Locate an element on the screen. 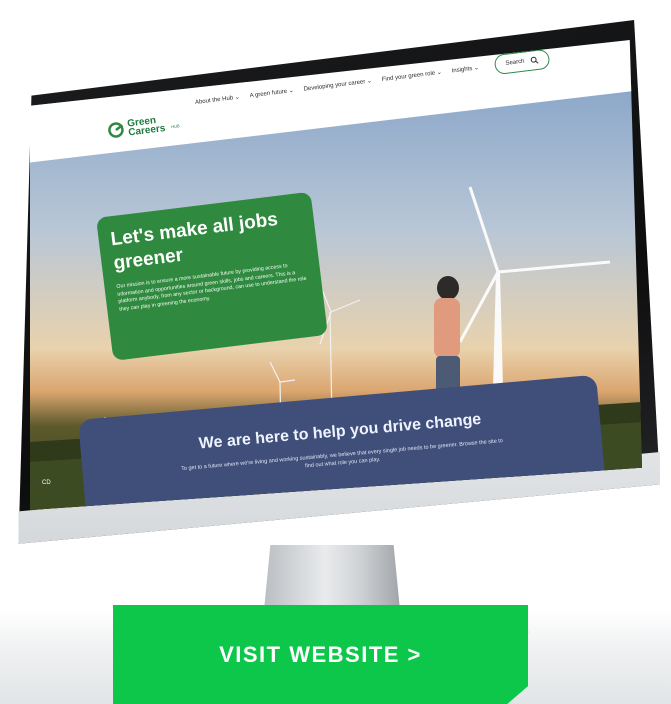 The height and width of the screenshot is (704, 671). logo-suffix: HUB is located at coordinates (175, 125).